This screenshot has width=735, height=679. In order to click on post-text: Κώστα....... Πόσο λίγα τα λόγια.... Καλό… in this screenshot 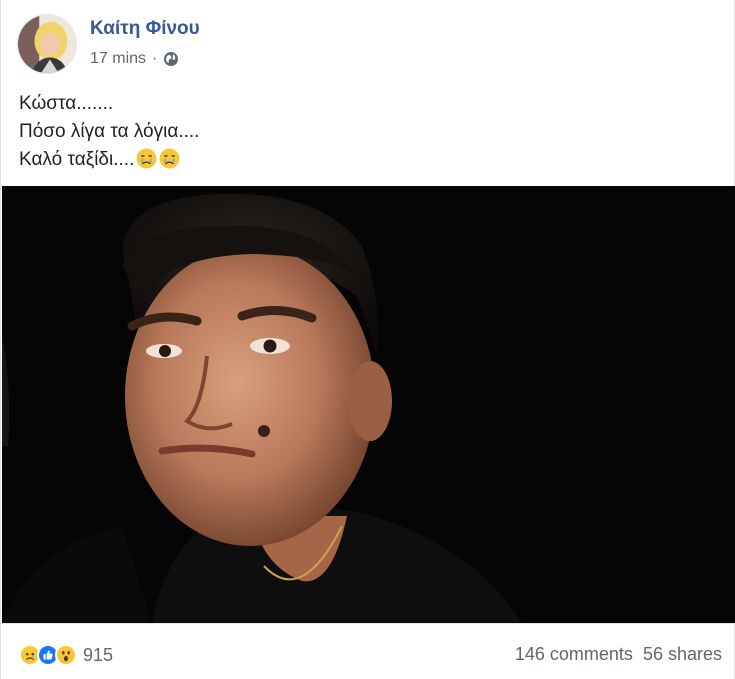, I will do `click(109, 132)`.